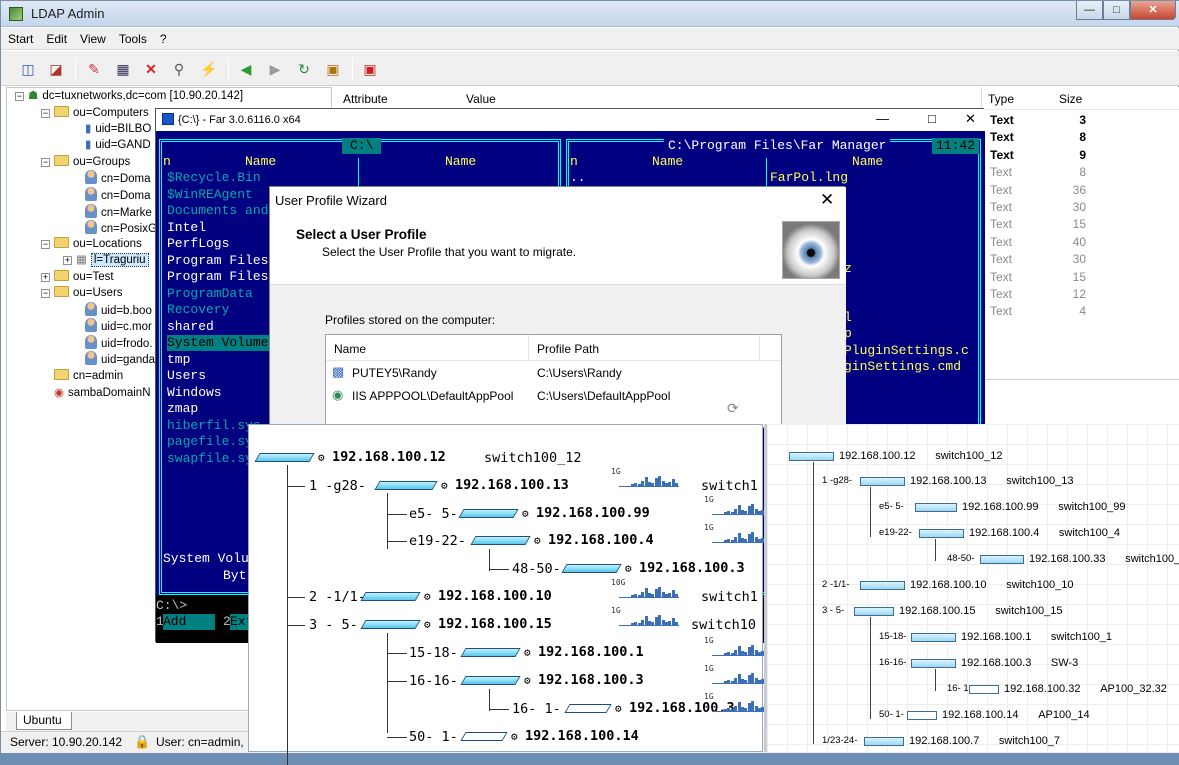  What do you see at coordinates (44, 721) in the screenshot?
I see `tab-ubuntu: Ubuntu` at bounding box center [44, 721].